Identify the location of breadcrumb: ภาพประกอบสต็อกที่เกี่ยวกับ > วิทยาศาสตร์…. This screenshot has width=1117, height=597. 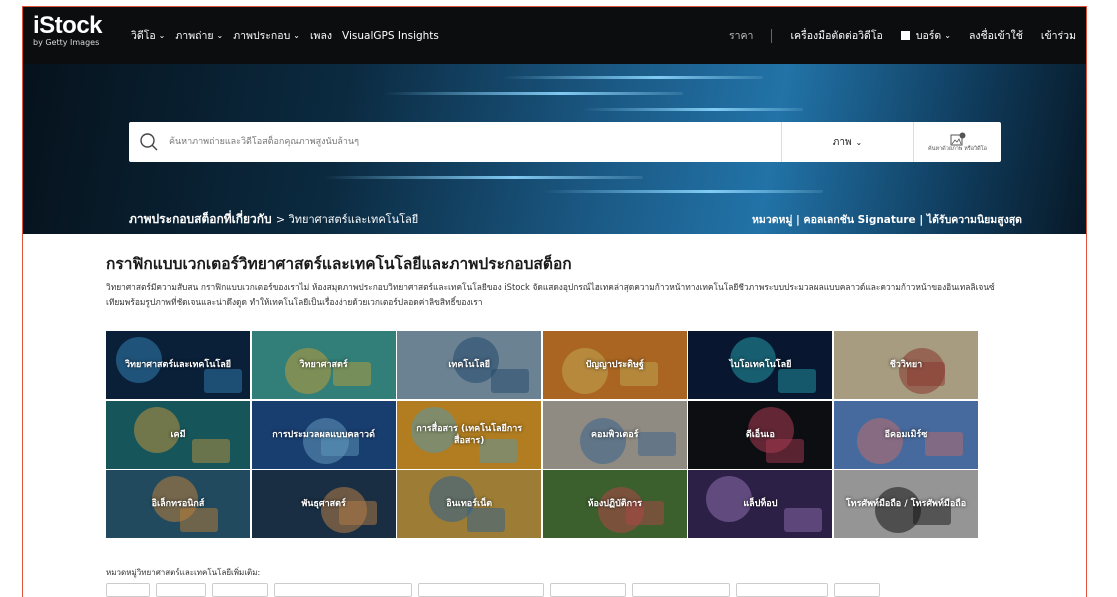
(273, 219).